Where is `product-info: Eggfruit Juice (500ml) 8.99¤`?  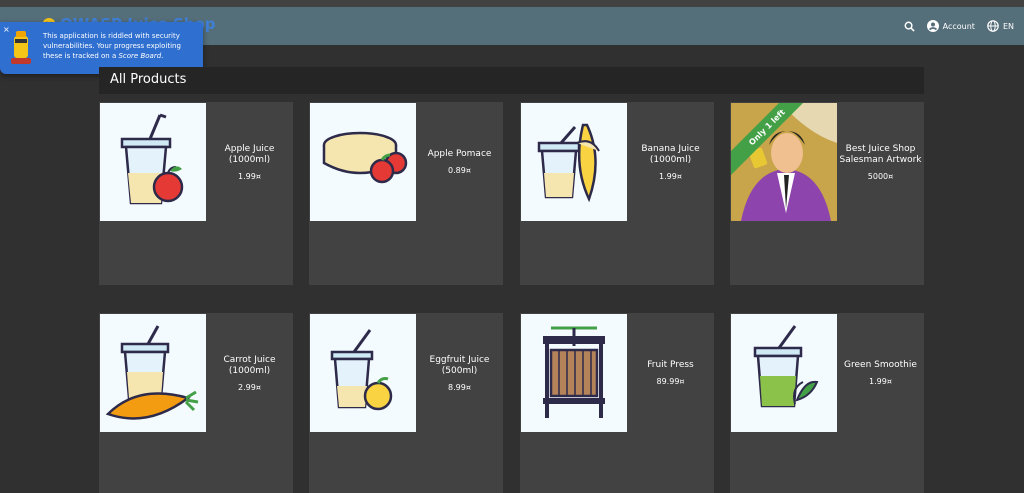
product-info: Eggfruit Juice (500ml) 8.99¤ is located at coordinates (459, 373).